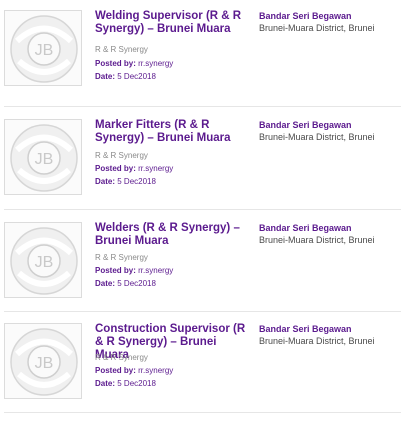 The width and height of the screenshot is (401, 423). Describe the element at coordinates (173, 235) in the screenshot. I see `job-title-link: Welders (R & R Synergy) – Brunei Muara` at that location.